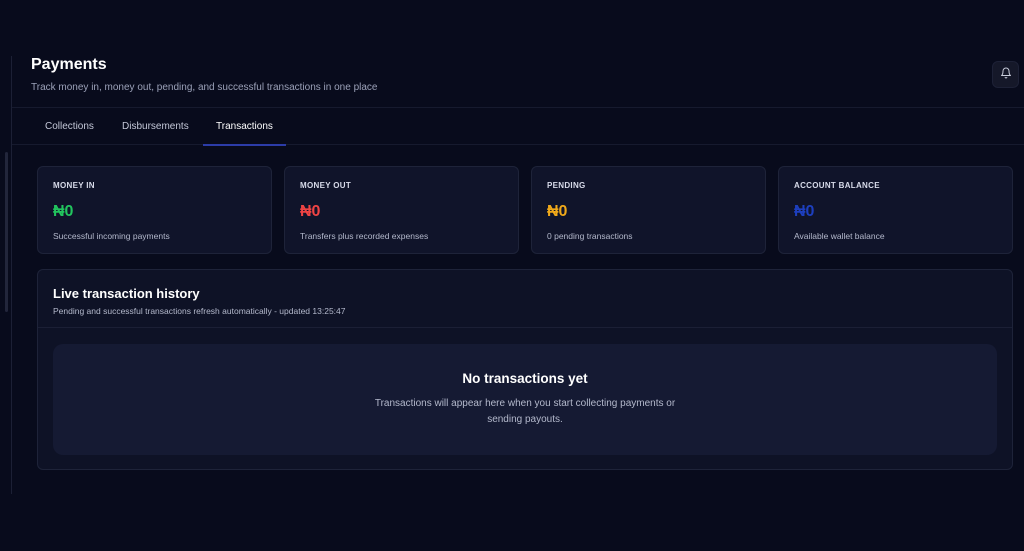  I want to click on pending-card: PENDING ₦0 0 pending transactions, so click(648, 210).